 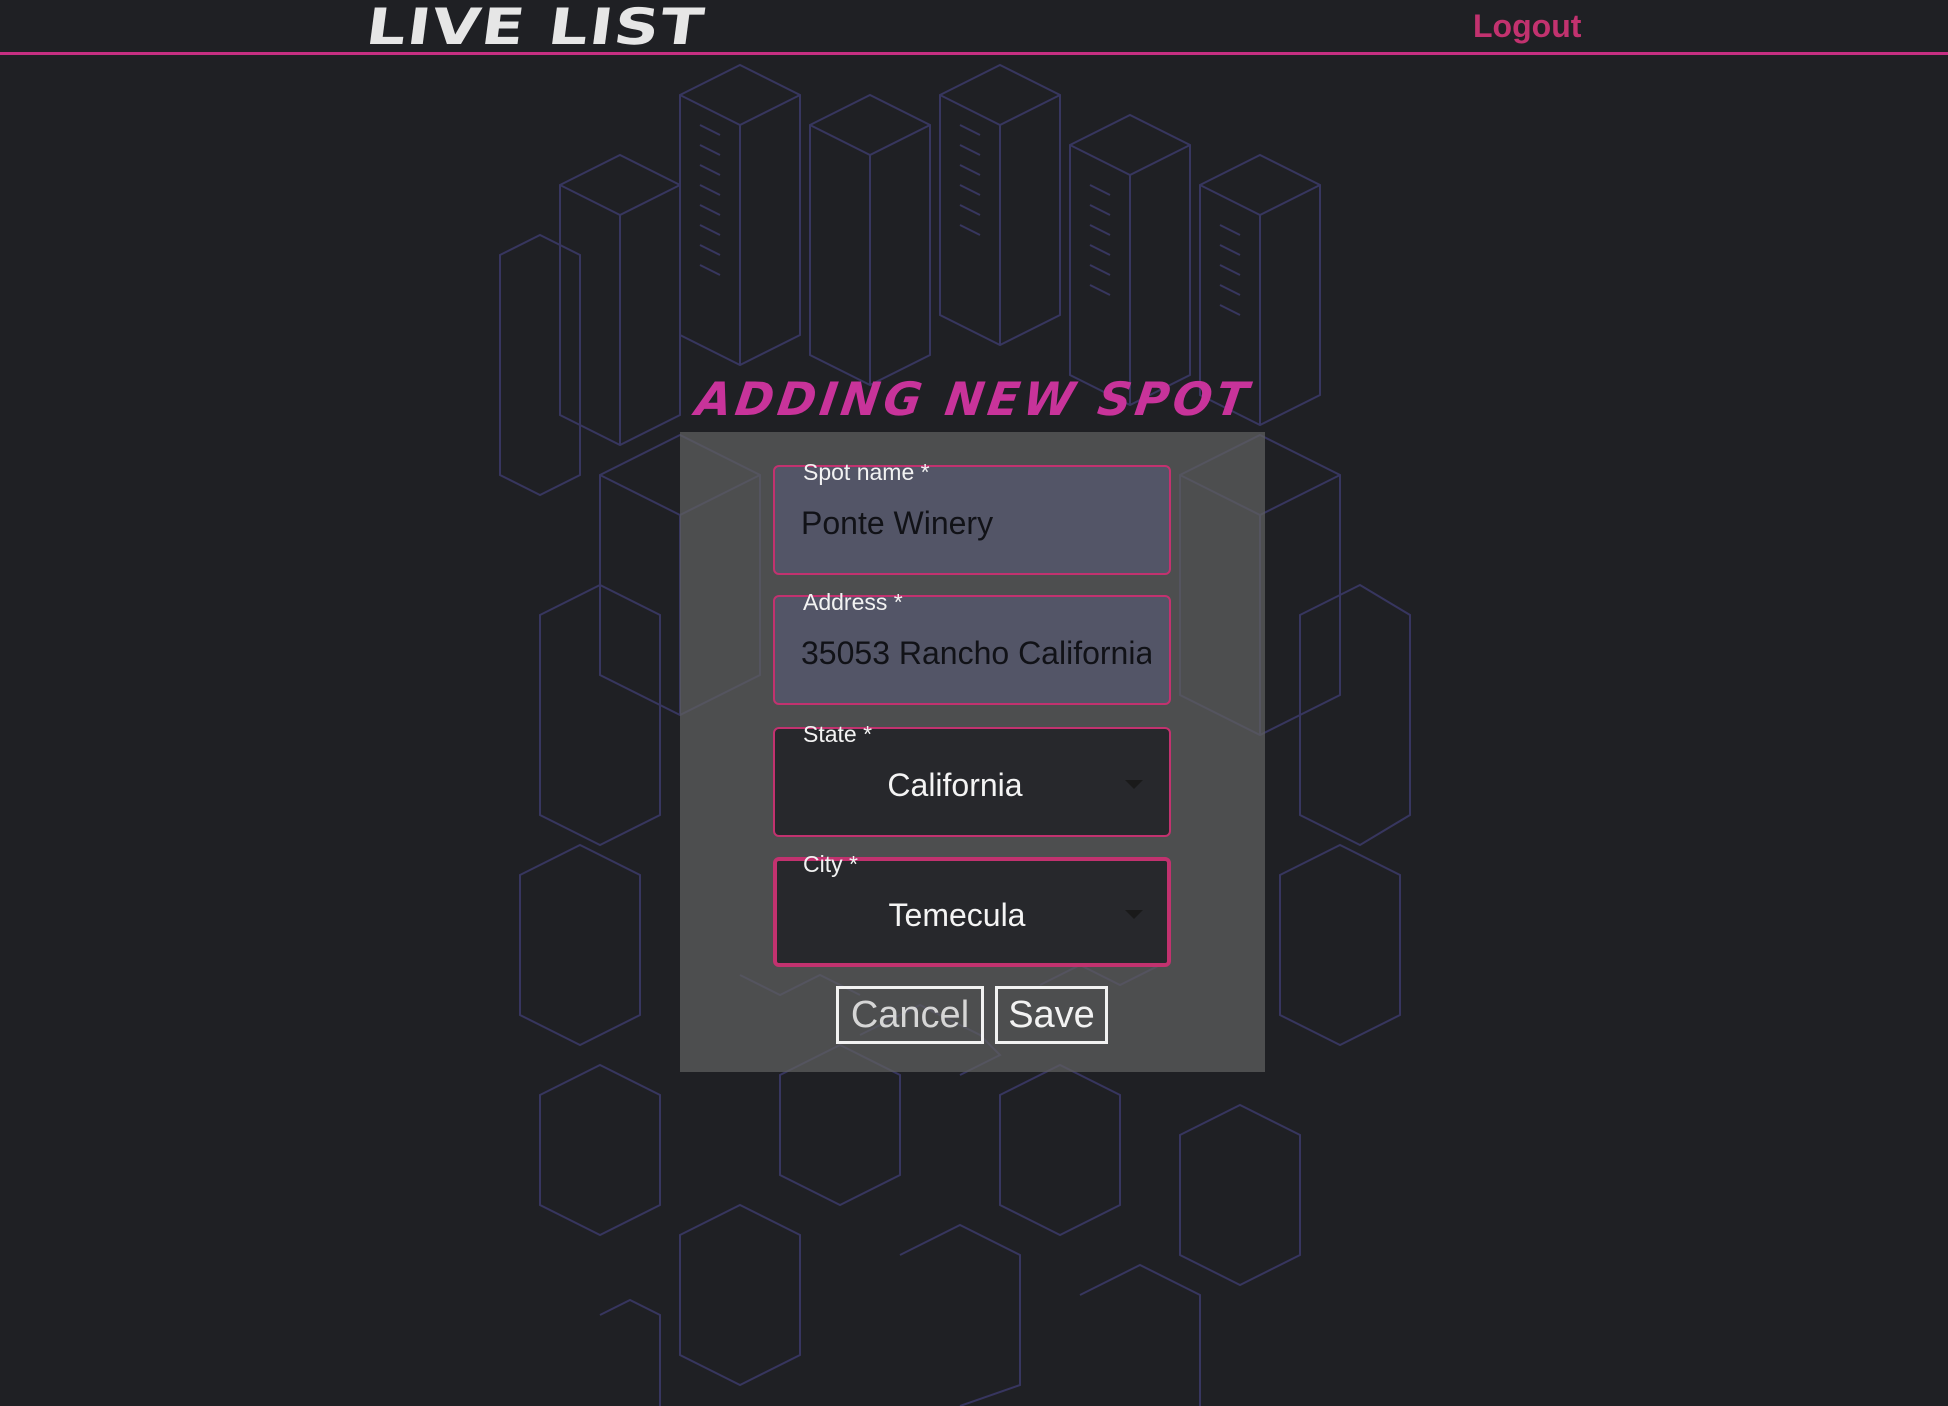 What do you see at coordinates (976, 653) in the screenshot?
I see `address-input: 35053 Rancho California Road` at bounding box center [976, 653].